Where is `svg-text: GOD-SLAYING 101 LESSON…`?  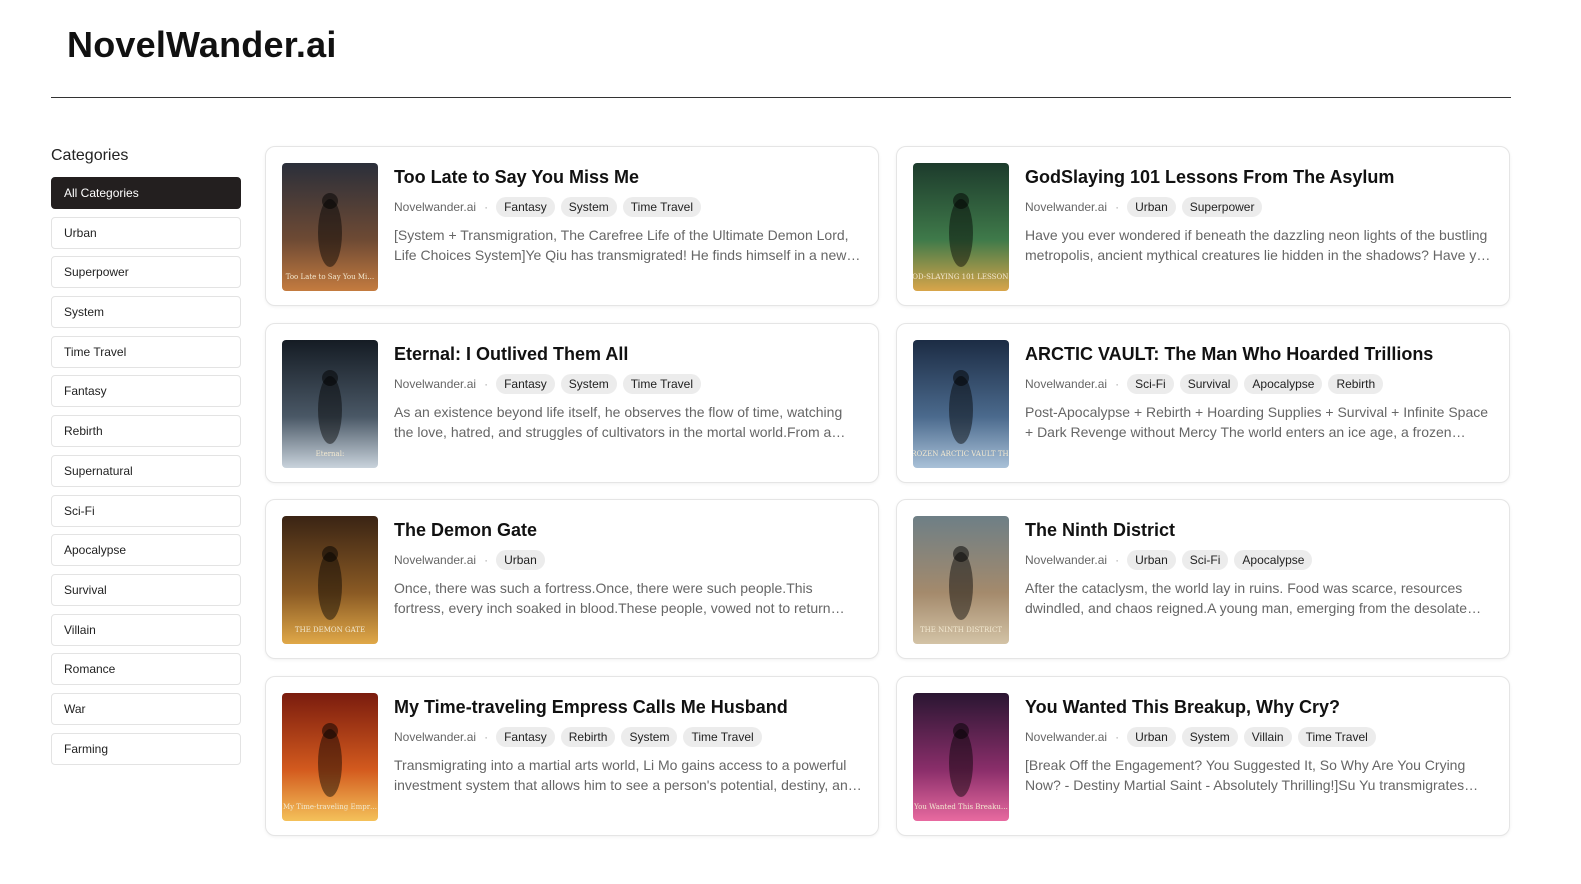 svg-text: GOD-SLAYING 101 LESSON… is located at coordinates (961, 277).